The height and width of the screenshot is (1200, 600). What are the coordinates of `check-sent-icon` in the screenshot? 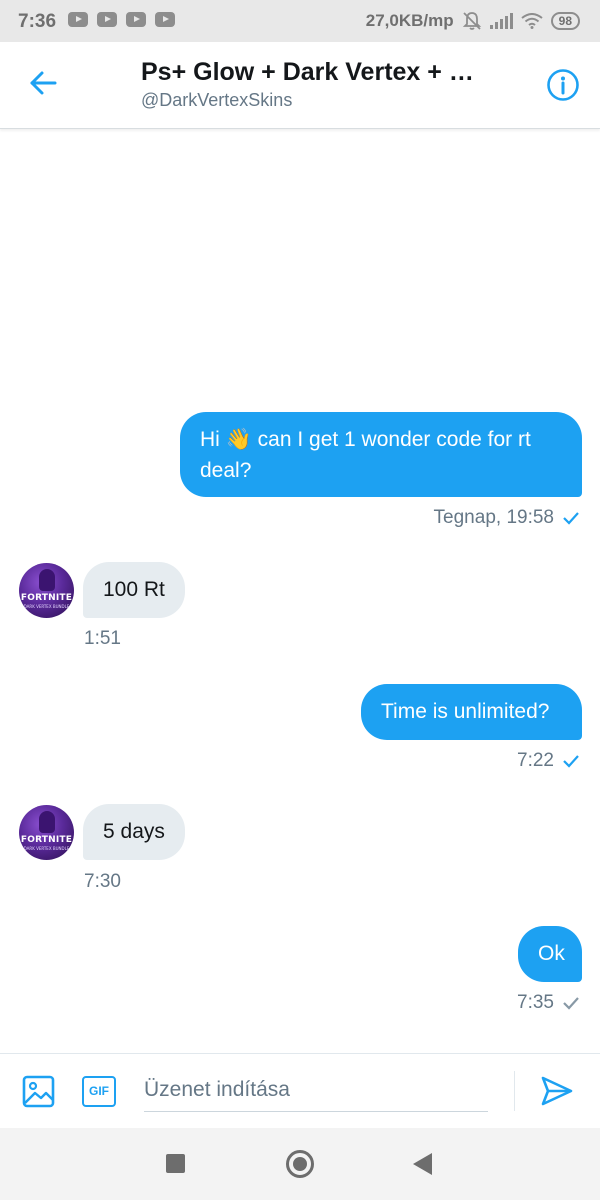 It's located at (571, 1003).